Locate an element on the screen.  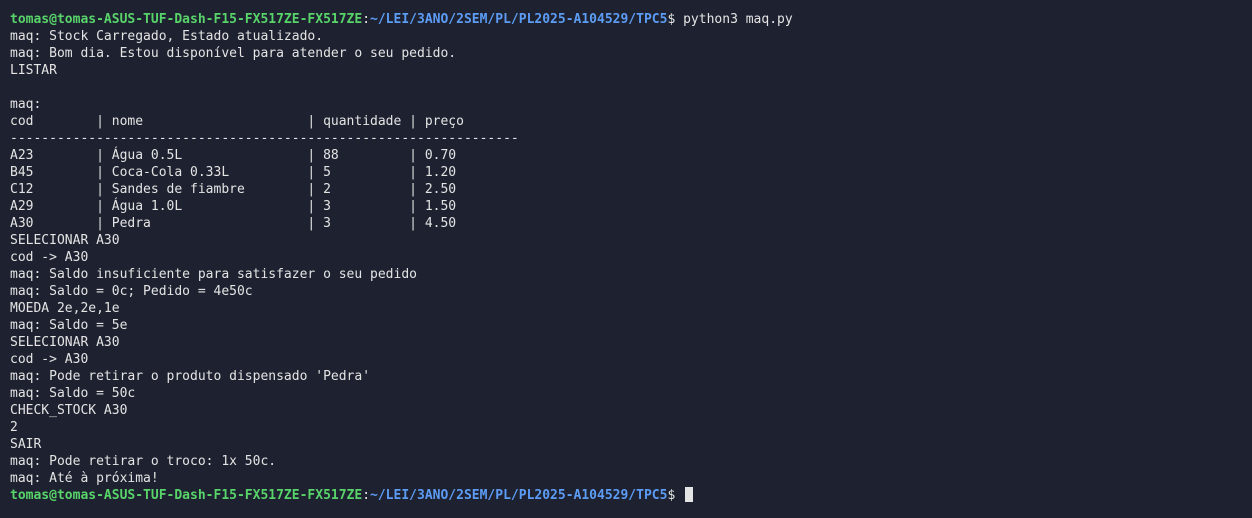
table-row: A29 | Água 1.0L | 3 | 1.50 is located at coordinates (233, 206).